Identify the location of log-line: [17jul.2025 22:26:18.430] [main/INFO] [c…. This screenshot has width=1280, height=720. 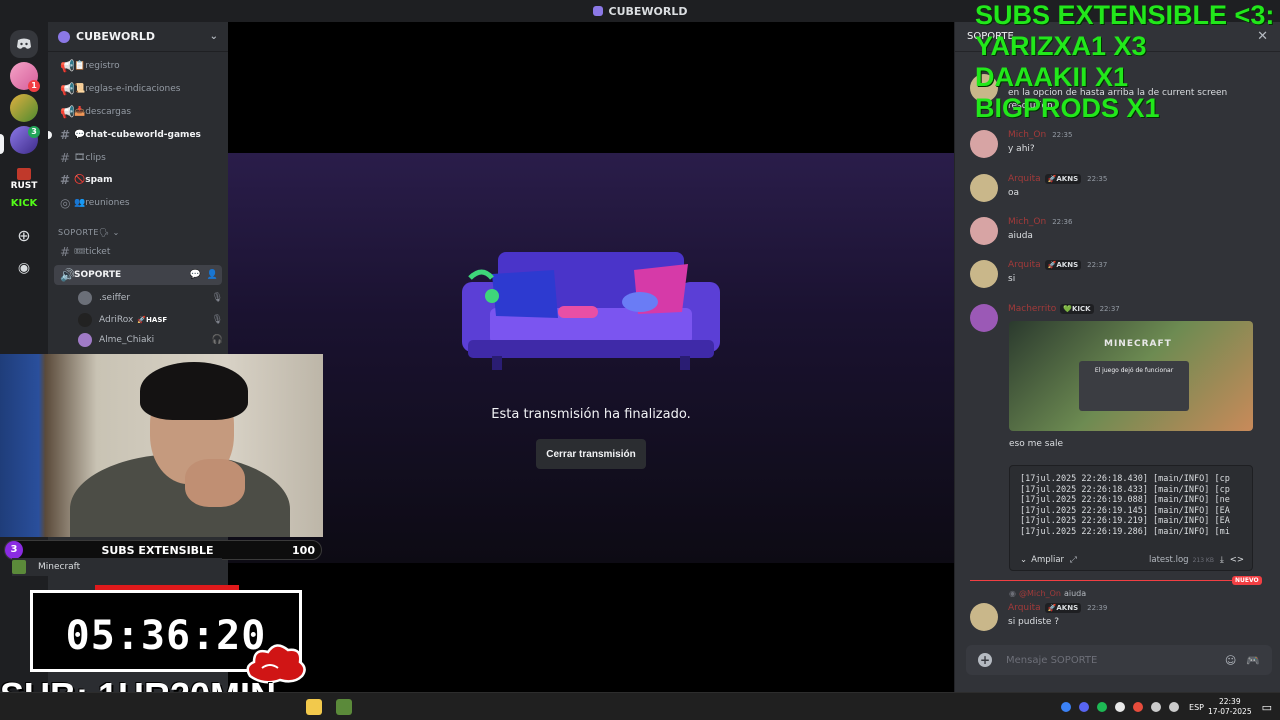
(1125, 479).